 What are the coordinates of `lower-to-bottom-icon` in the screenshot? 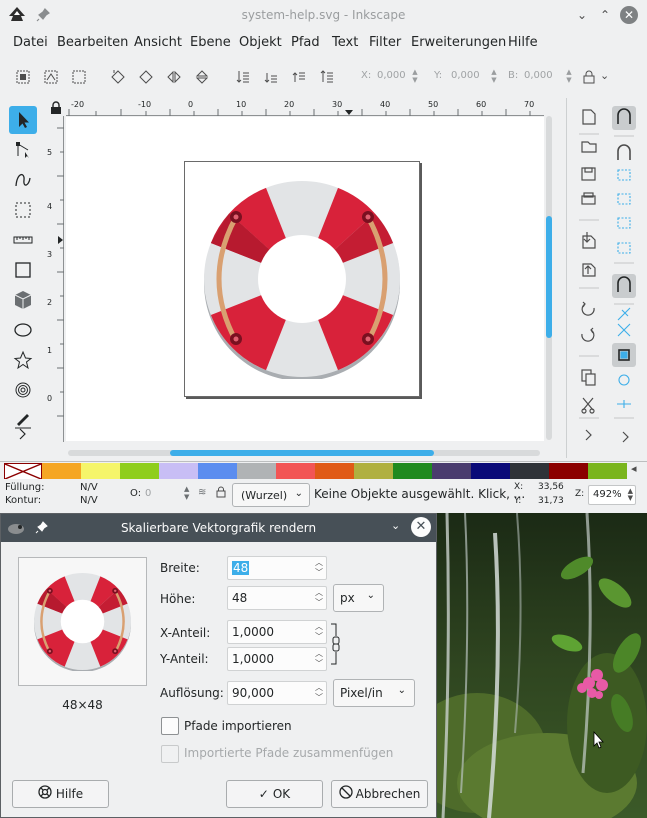 It's located at (243, 77).